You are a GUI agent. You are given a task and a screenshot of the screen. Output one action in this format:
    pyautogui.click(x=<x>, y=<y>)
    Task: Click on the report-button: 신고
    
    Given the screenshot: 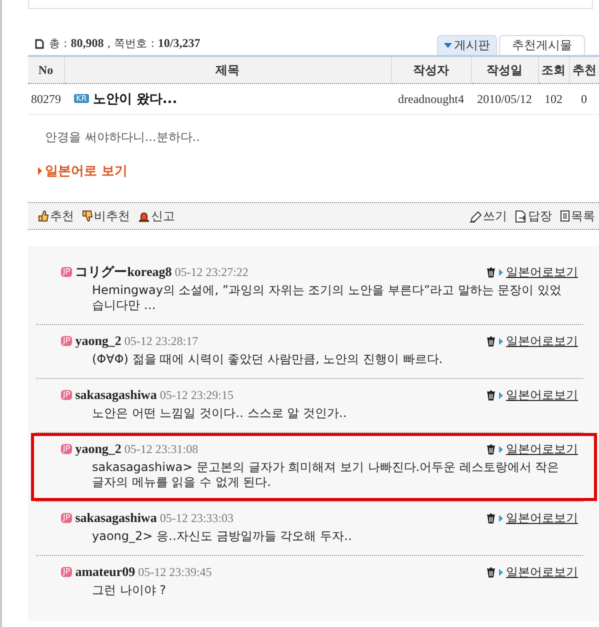 What is the action you would take?
    pyautogui.click(x=156, y=216)
    